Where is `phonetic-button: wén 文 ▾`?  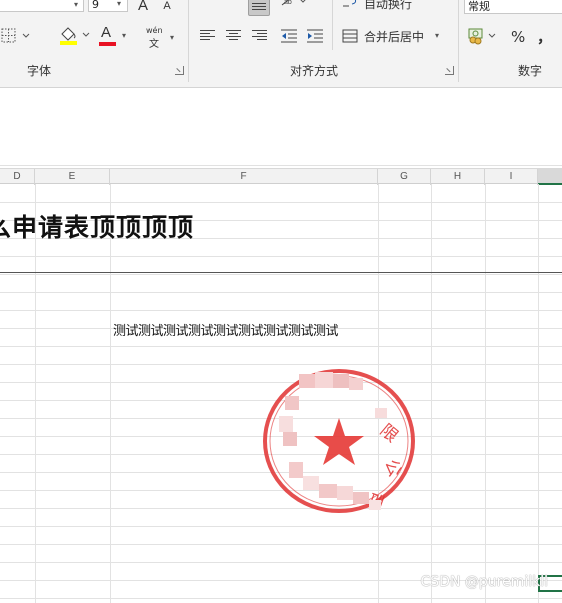
phonetic-button: wén 文 ▾ is located at coordinates (162, 37).